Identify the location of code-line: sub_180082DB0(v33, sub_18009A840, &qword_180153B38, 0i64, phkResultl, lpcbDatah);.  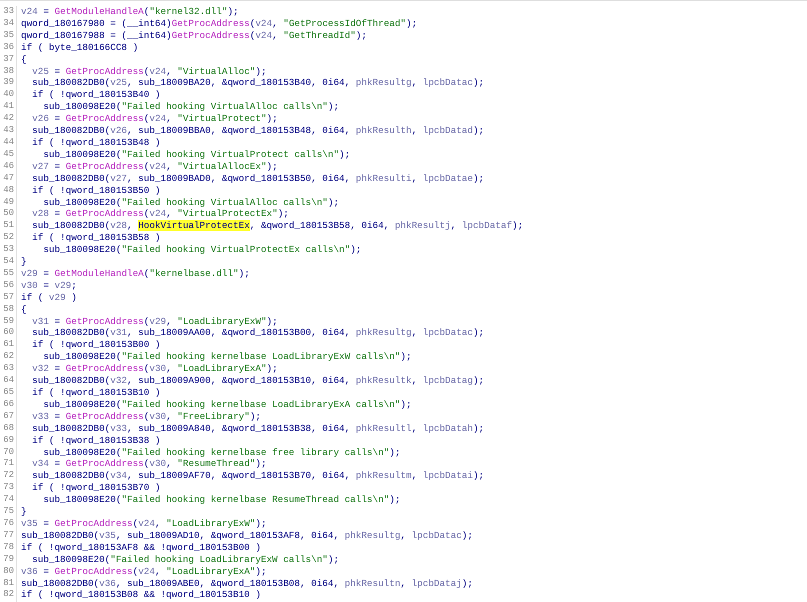
(257, 428).